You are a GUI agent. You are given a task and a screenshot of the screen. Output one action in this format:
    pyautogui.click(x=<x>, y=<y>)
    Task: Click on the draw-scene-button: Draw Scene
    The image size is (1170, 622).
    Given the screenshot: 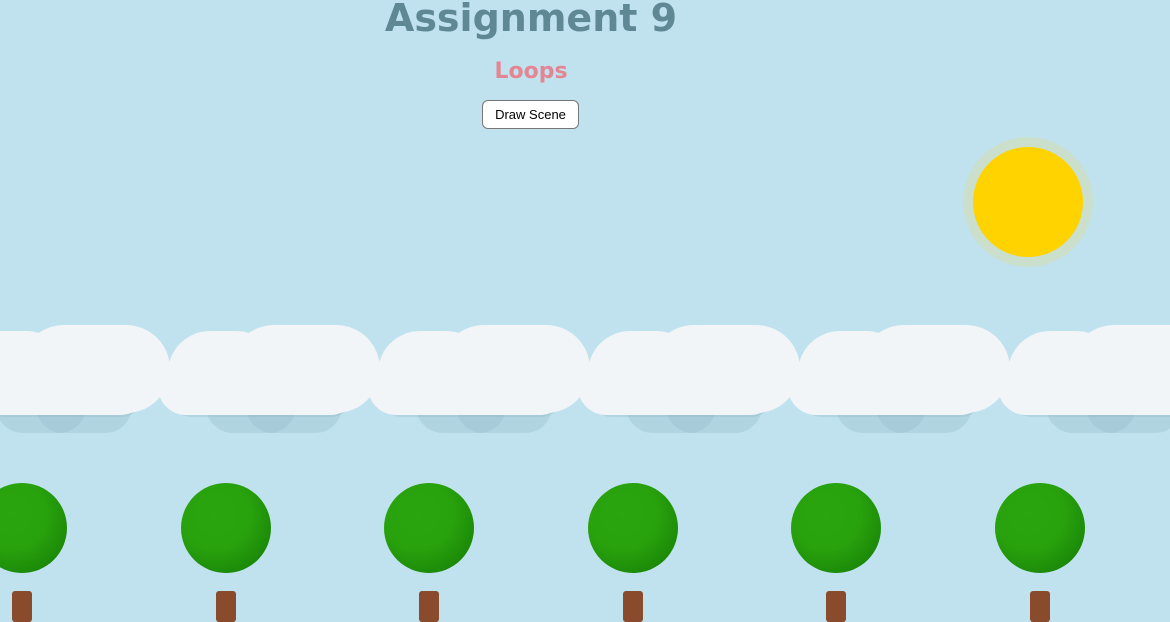 What is the action you would take?
    pyautogui.click(x=530, y=114)
    